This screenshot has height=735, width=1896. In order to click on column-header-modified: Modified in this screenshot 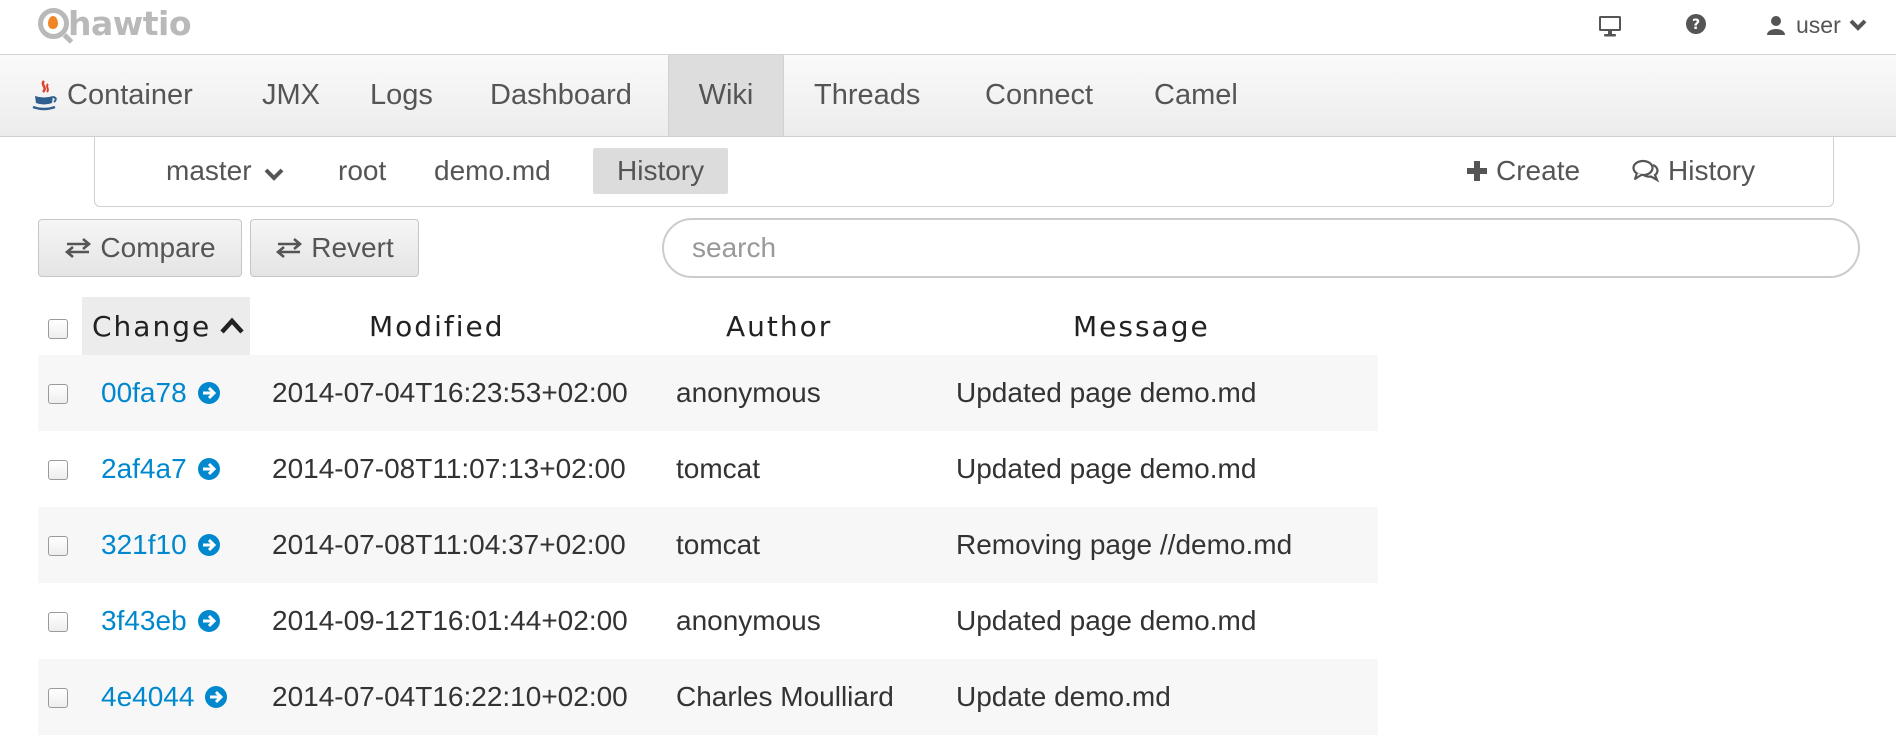, I will do `click(436, 326)`.